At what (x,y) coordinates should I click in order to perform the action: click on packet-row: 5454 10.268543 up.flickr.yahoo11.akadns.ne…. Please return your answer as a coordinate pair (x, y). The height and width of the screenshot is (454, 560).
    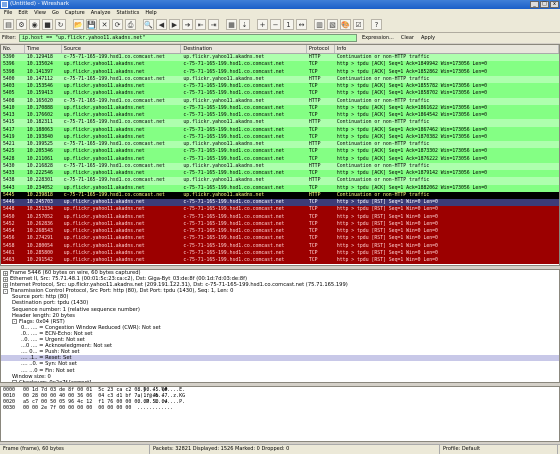
    Looking at the image, I should click on (280, 232).